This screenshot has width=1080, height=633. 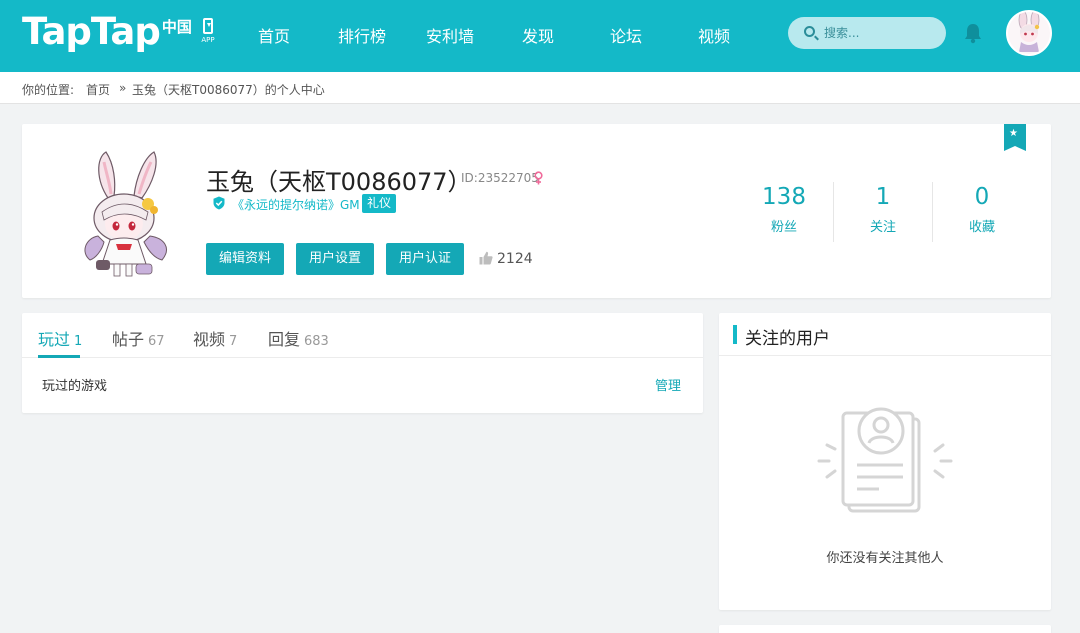 What do you see at coordinates (486, 258) in the screenshot?
I see `thumbs-up-icon` at bounding box center [486, 258].